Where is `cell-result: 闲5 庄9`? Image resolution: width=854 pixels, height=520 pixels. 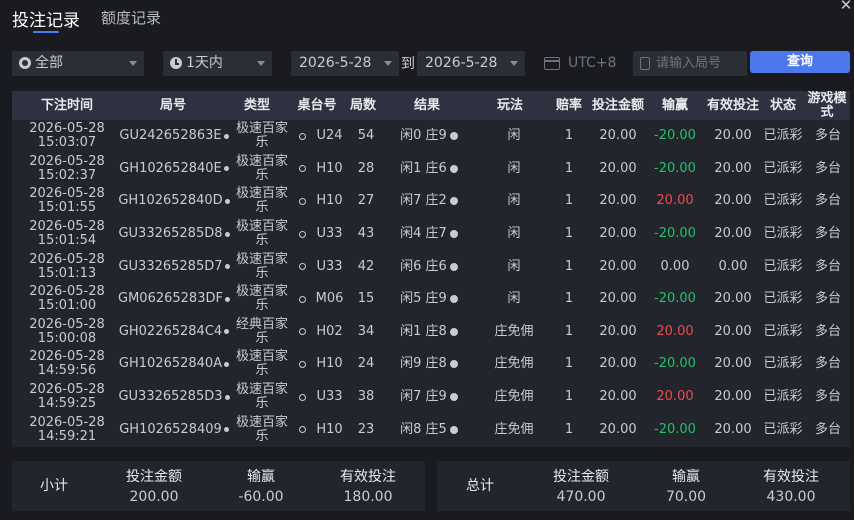 cell-result: 闲5 庄9 is located at coordinates (429, 299).